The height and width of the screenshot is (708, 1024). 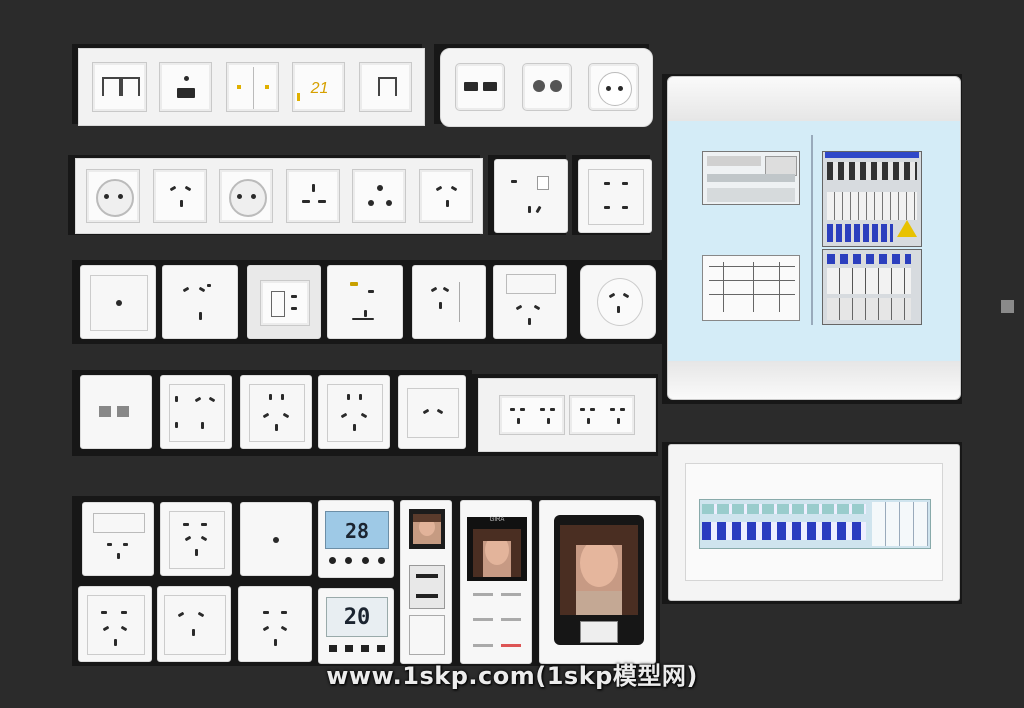 I want to click on thermostat-bottom-temperature: 20, so click(x=357, y=617).